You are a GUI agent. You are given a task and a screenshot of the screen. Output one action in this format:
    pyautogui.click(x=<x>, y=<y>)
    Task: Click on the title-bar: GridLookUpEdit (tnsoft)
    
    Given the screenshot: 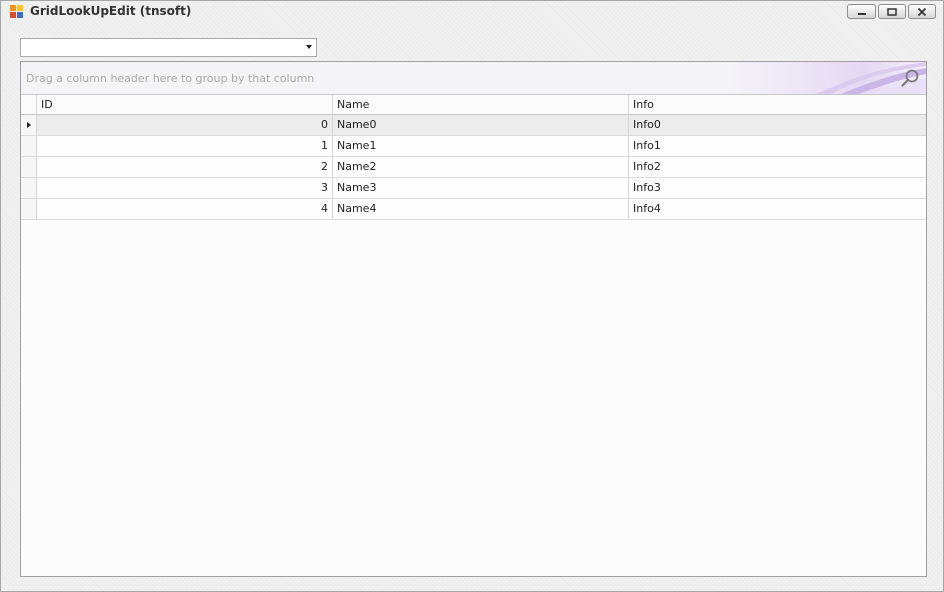 What is the action you would take?
    pyautogui.click(x=472, y=12)
    